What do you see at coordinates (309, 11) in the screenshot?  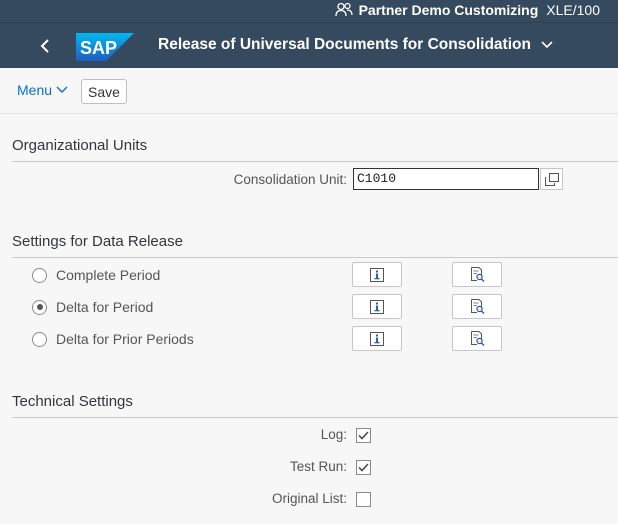 I see `system-bar: Partner Demo Customizing XLE/100` at bounding box center [309, 11].